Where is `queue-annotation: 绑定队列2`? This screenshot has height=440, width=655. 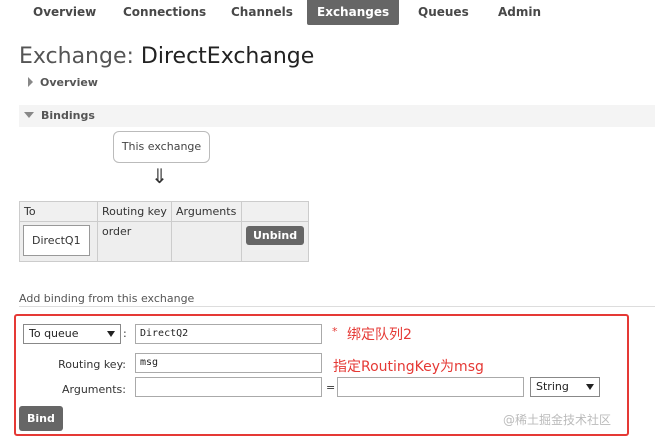 queue-annotation: 绑定队列2 is located at coordinates (379, 335).